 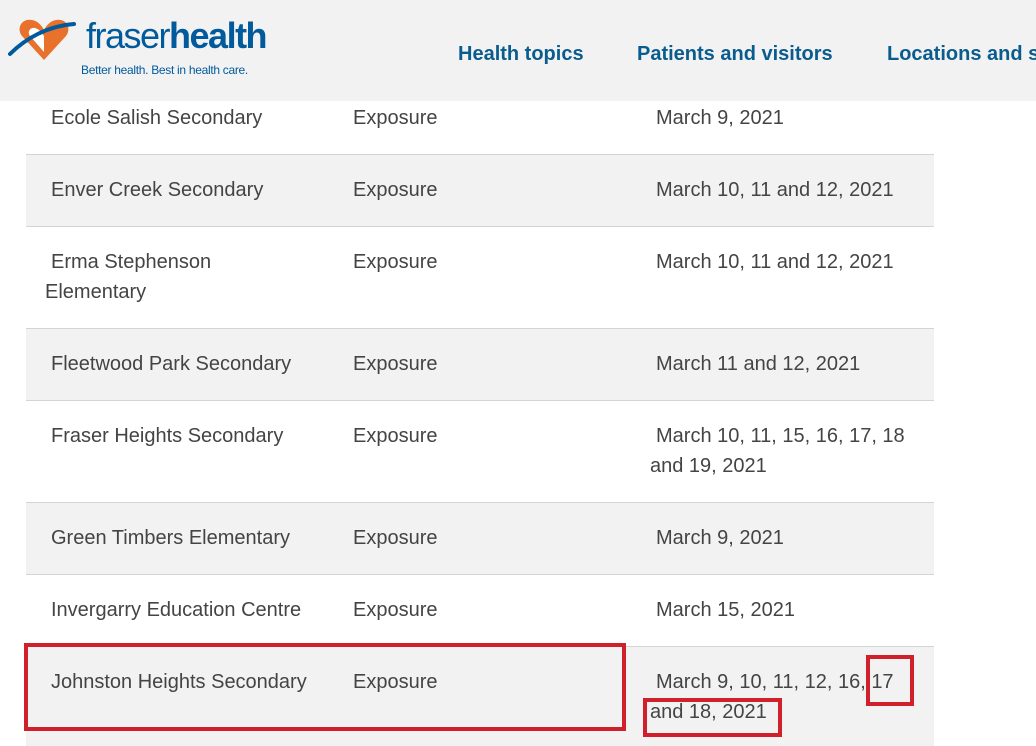 What do you see at coordinates (758, 364) in the screenshot?
I see `exposure-dates-cell: March 11 and 12, 2021` at bounding box center [758, 364].